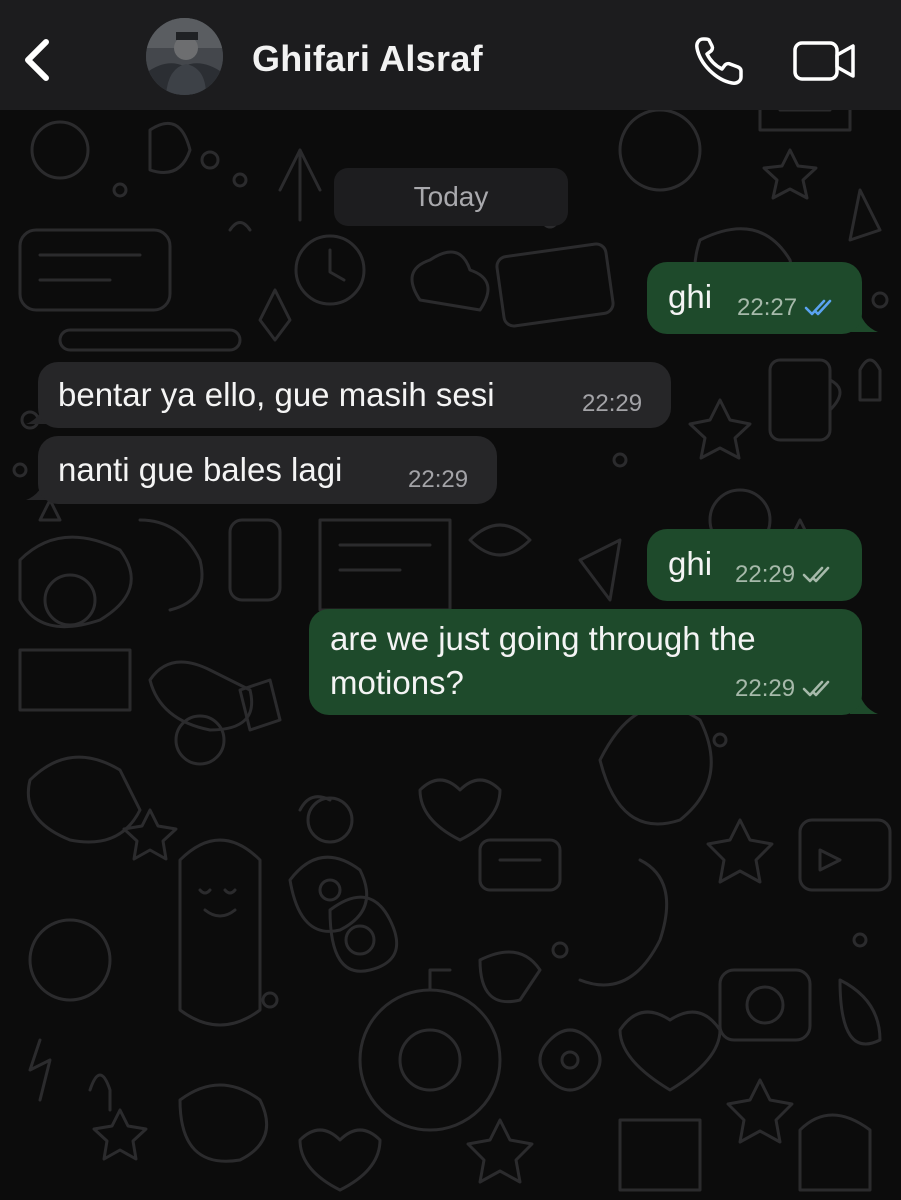 This screenshot has height=1200, width=901. Describe the element at coordinates (276, 394) in the screenshot. I see `message-text: bentar ya ello, gue masih sesi` at that location.